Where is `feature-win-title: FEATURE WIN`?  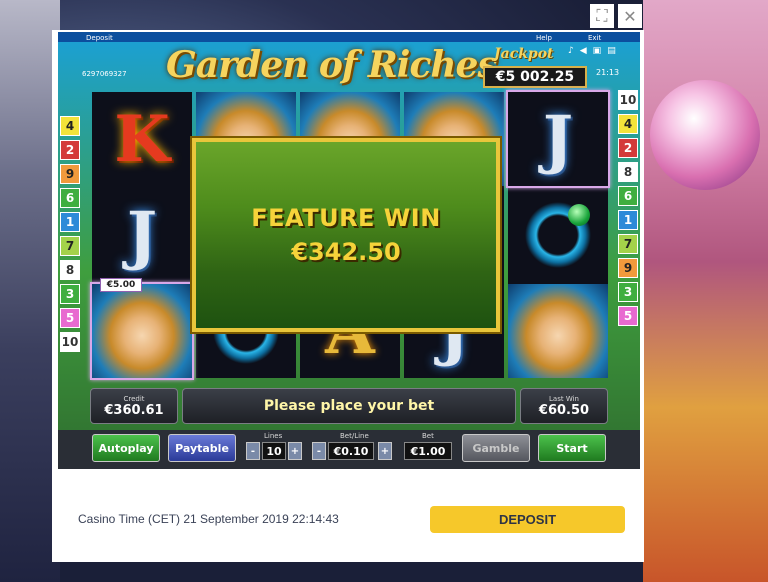 feature-win-title: FEATURE WIN is located at coordinates (346, 218).